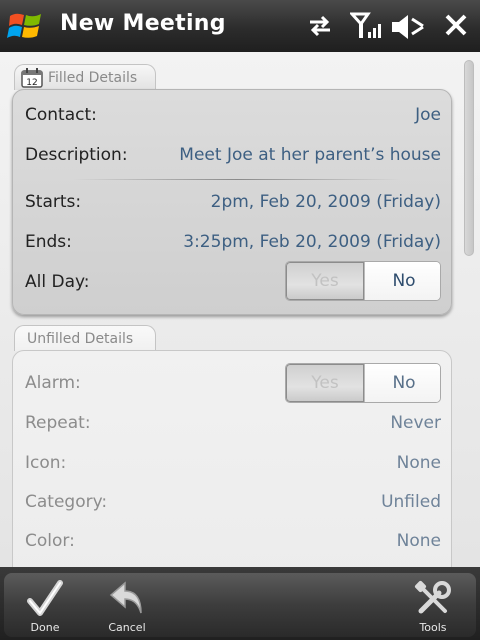  I want to click on sync-arrows-icon, so click(320, 26).